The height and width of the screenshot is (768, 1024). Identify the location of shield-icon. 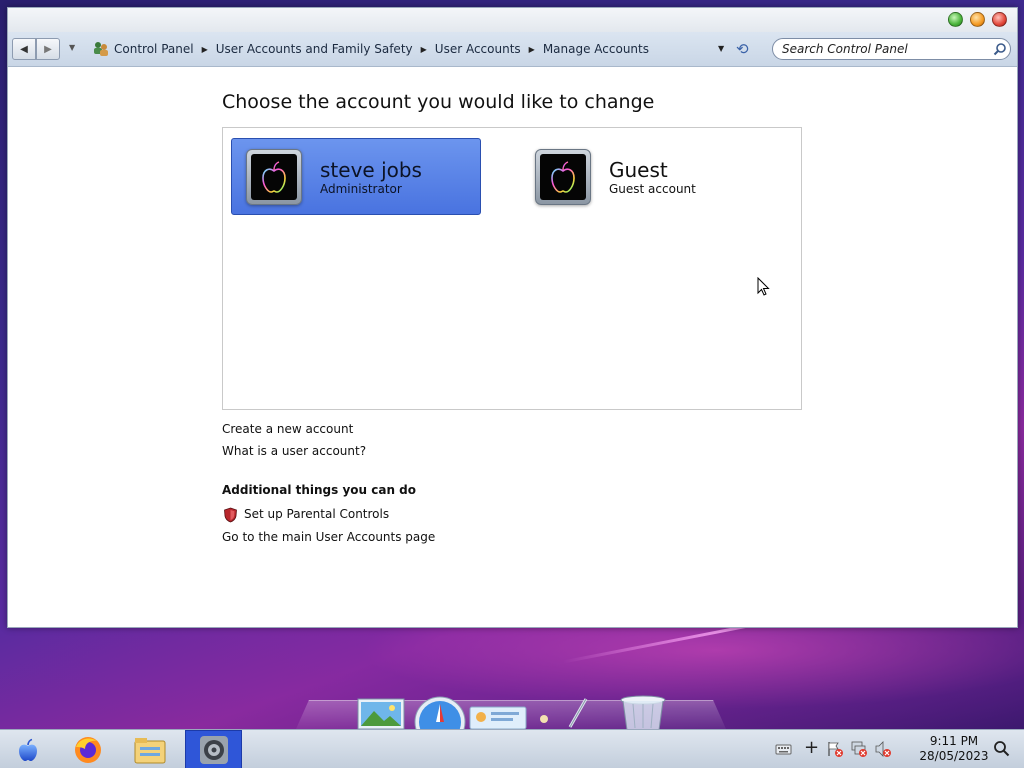
(230, 515).